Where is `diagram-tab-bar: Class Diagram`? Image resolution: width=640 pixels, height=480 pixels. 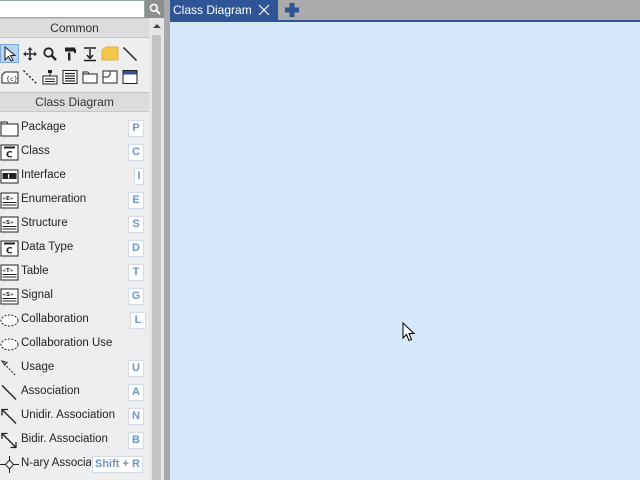 diagram-tab-bar: Class Diagram is located at coordinates (405, 11).